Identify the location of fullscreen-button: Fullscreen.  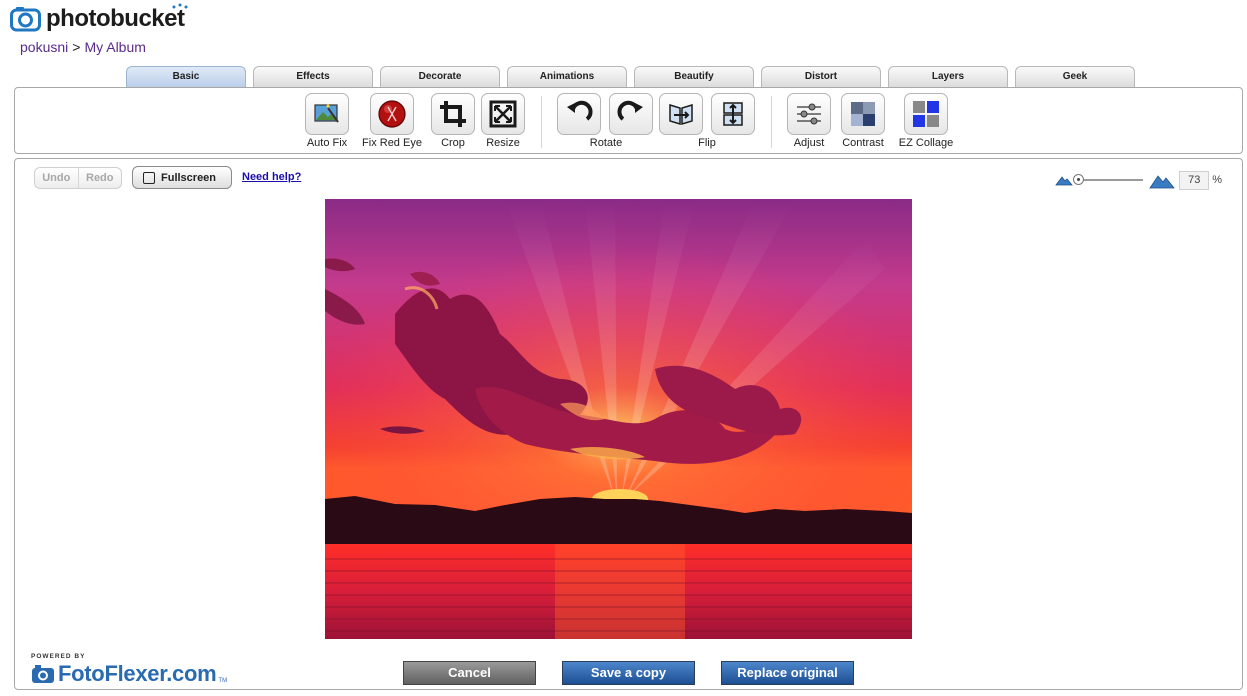
(182, 177).